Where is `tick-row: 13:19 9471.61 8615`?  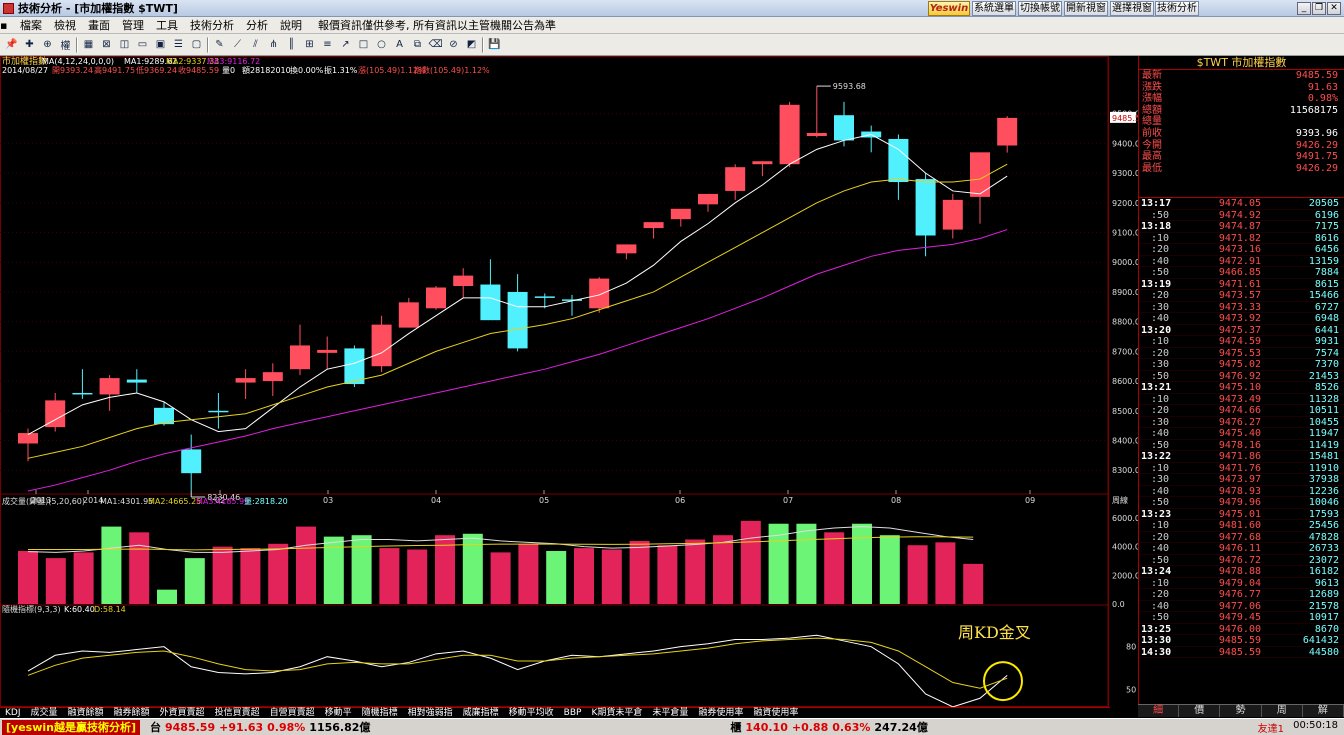 tick-row: 13:19 9471.61 8615 is located at coordinates (1241, 284).